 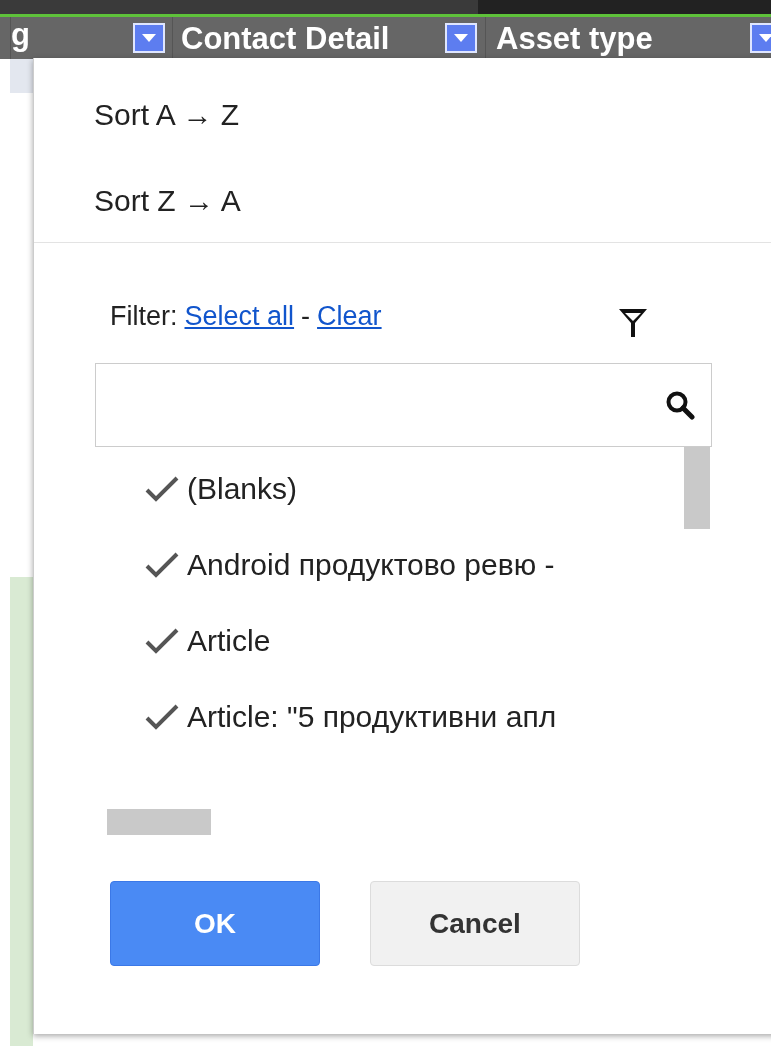 What do you see at coordinates (326, 717) in the screenshot?
I see `filter-option: Article: "5 продуктивни апл` at bounding box center [326, 717].